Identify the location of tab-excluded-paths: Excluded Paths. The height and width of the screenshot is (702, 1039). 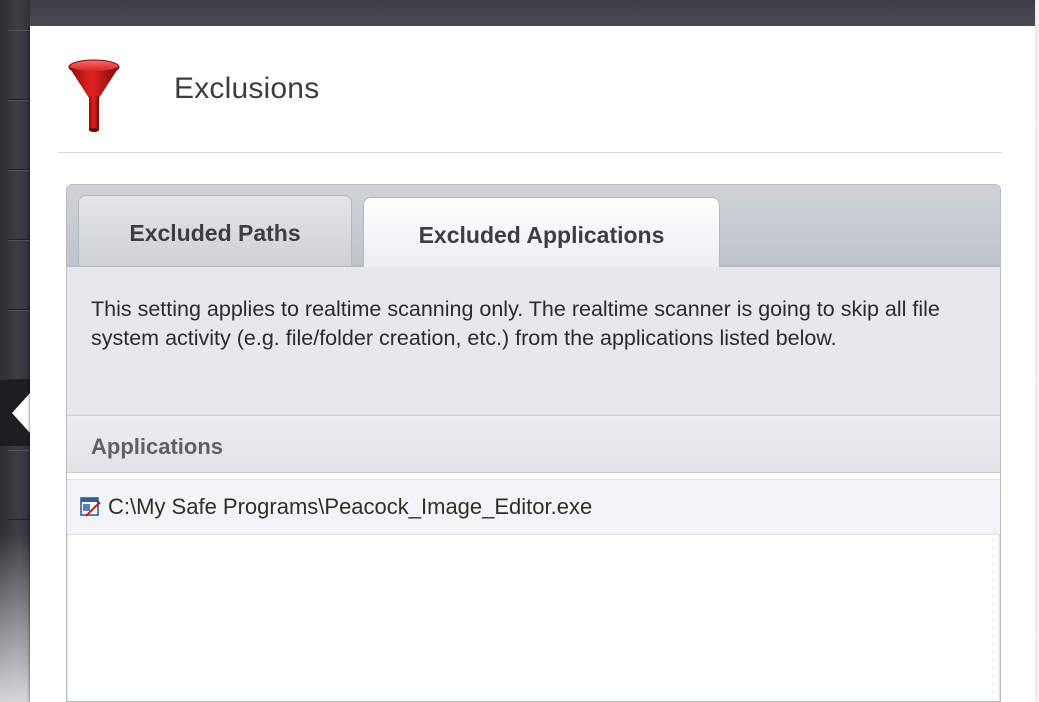
(215, 230).